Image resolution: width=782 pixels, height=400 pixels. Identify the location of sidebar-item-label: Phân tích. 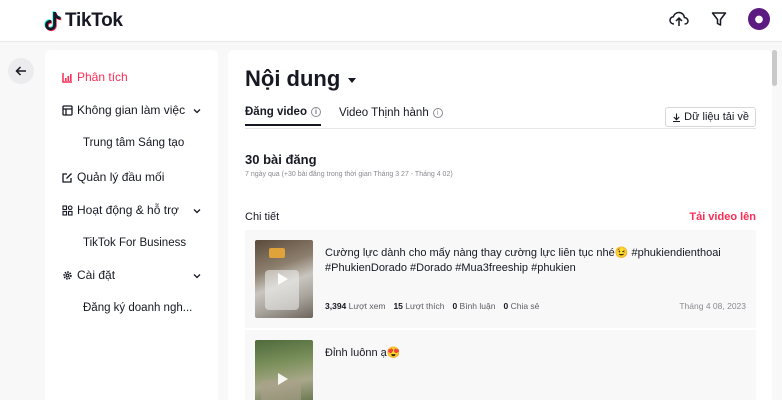
(102, 77).